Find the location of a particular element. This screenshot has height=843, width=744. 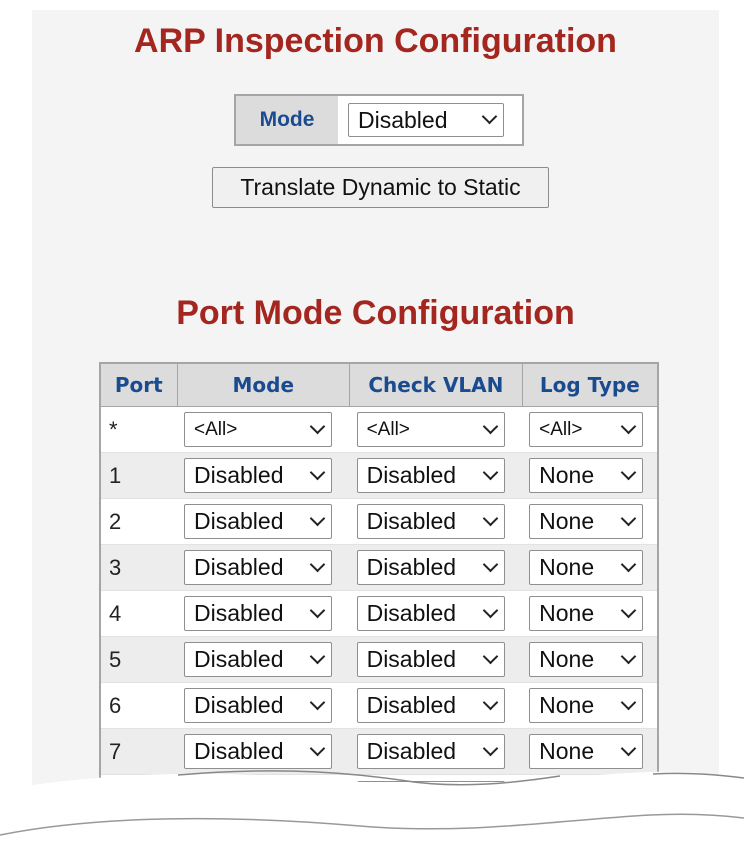

log-type-select-value: <All> is located at coordinates (561, 429).